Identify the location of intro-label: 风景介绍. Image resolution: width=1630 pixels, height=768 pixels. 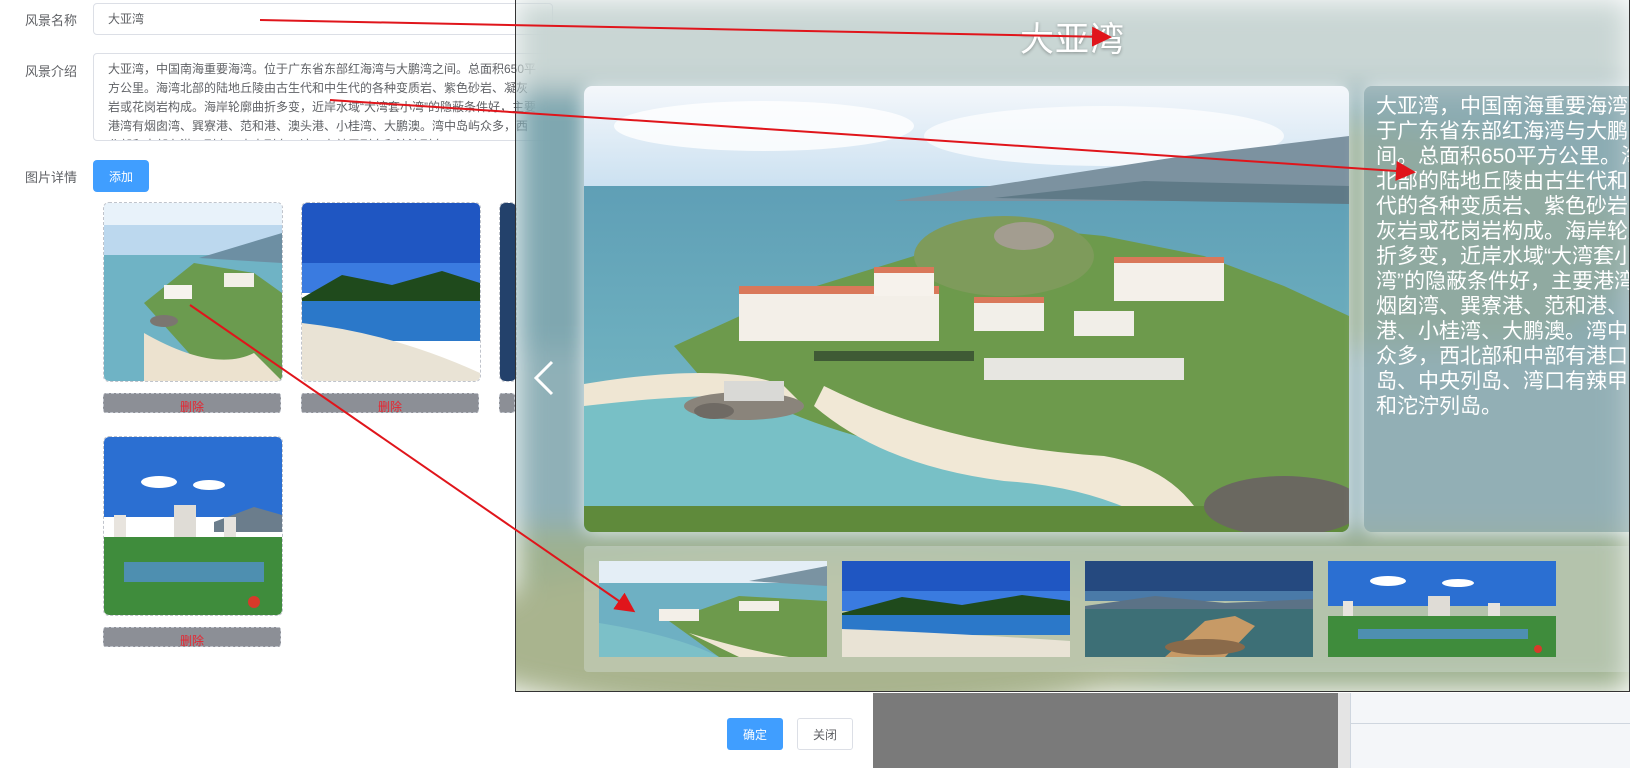
(51, 71).